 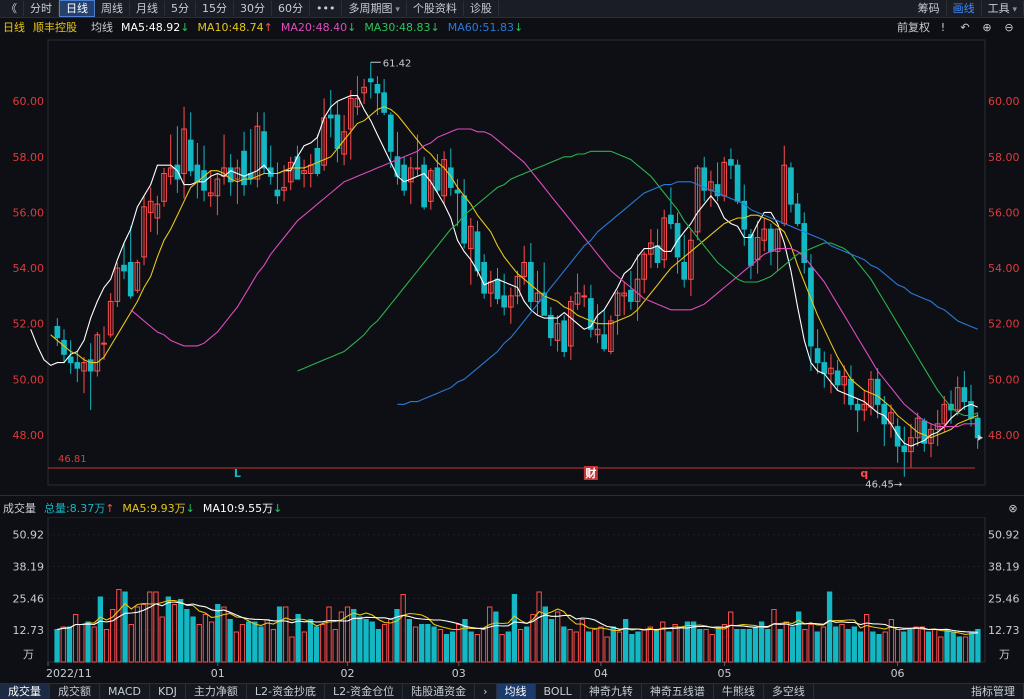 I want to click on toolbar-right-2: 工具, so click(x=1003, y=8).